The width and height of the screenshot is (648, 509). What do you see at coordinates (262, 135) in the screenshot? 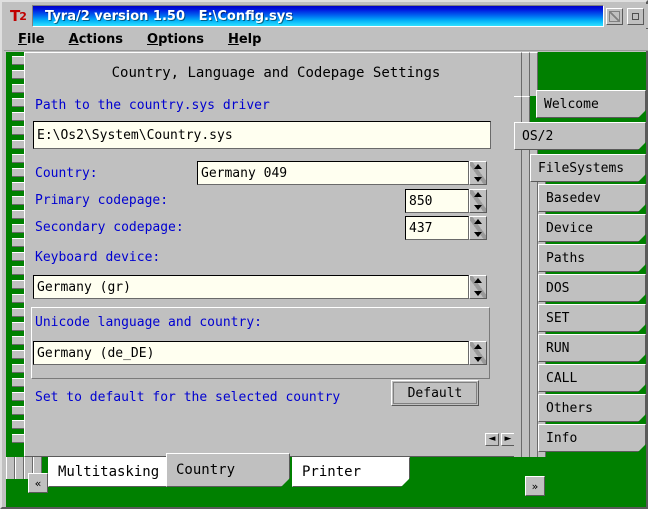
I see `path-input: E:\Os2\System\Country.sys` at bounding box center [262, 135].